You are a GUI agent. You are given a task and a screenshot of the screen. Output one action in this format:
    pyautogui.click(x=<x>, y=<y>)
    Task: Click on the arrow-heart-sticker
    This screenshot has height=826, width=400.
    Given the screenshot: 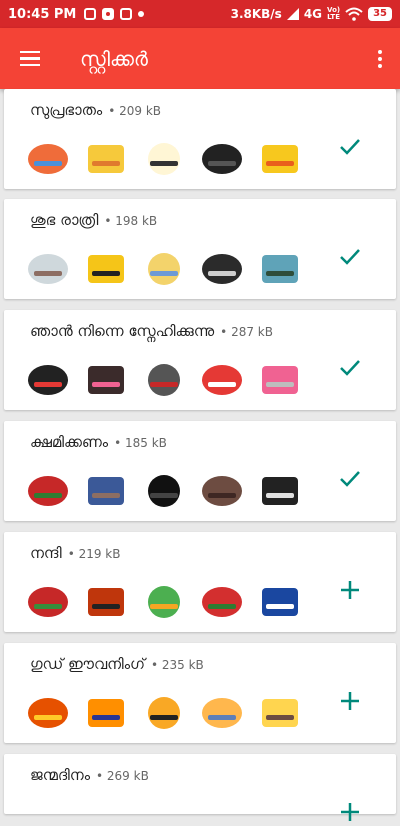 What is the action you would take?
    pyautogui.click(x=280, y=380)
    